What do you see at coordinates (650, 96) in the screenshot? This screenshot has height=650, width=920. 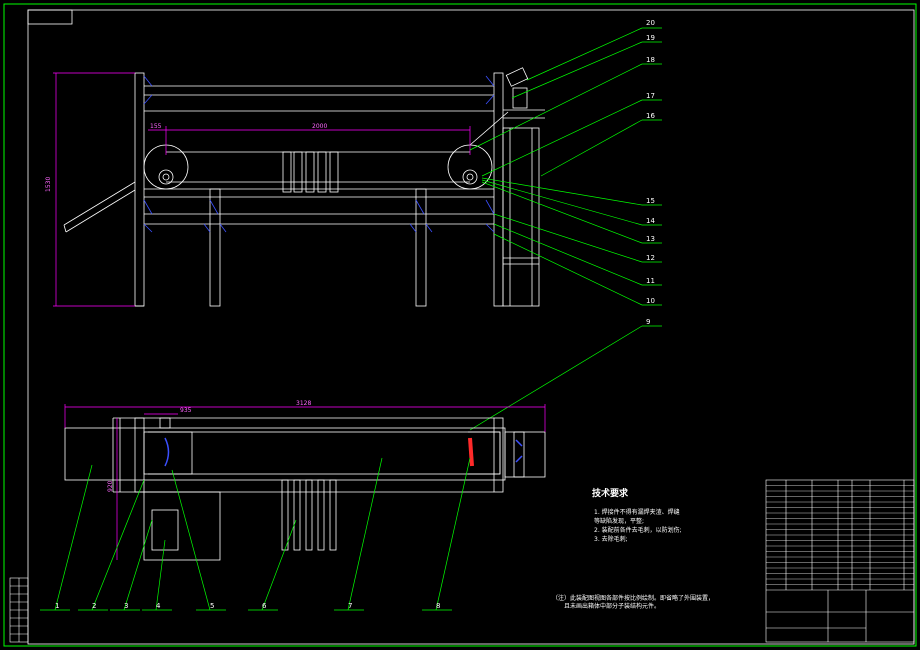 I see `balloon-17: 17` at bounding box center [650, 96].